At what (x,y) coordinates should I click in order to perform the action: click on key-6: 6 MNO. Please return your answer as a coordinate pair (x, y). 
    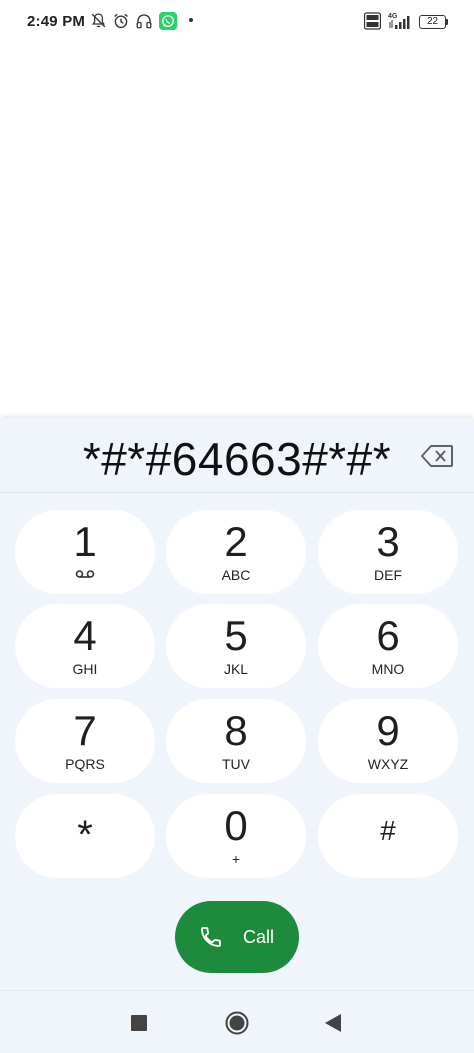
    Looking at the image, I should click on (388, 646).